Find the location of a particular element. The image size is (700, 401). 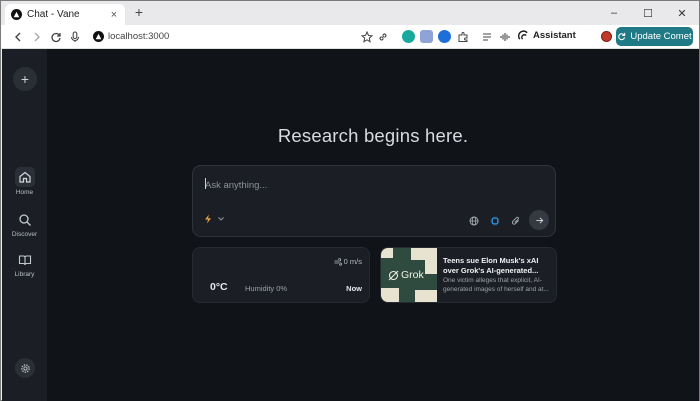

arrow-right-icon is located at coordinates (539, 220).